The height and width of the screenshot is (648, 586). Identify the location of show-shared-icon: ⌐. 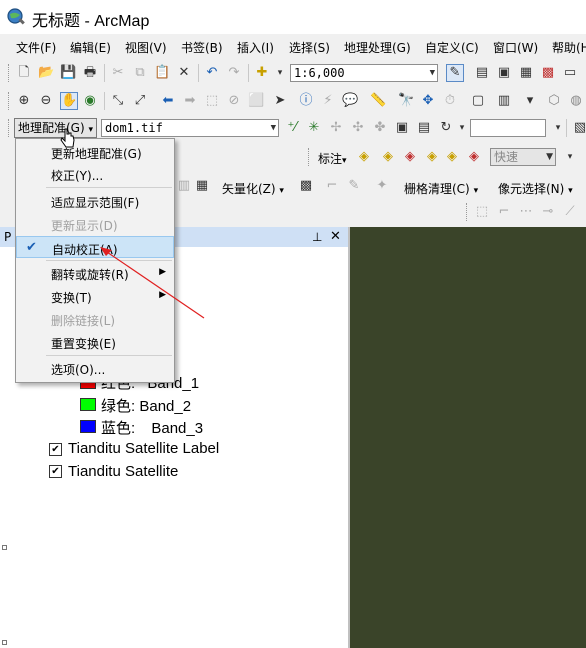
(504, 212).